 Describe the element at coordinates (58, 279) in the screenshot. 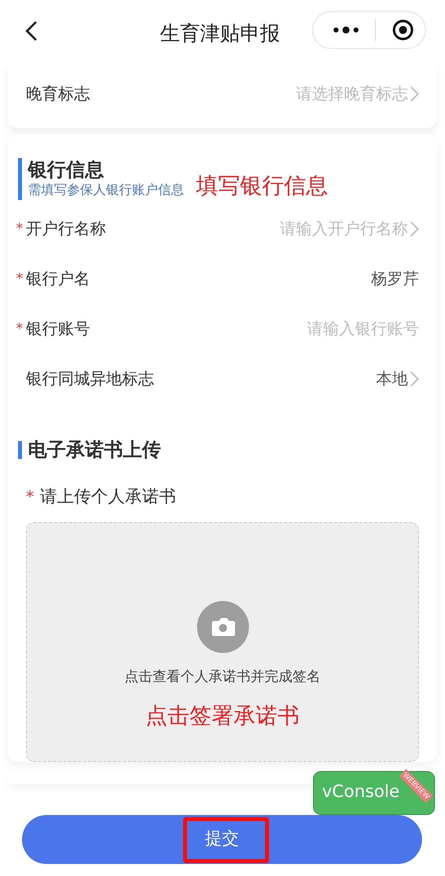

I see `field-label: 银行户名` at that location.